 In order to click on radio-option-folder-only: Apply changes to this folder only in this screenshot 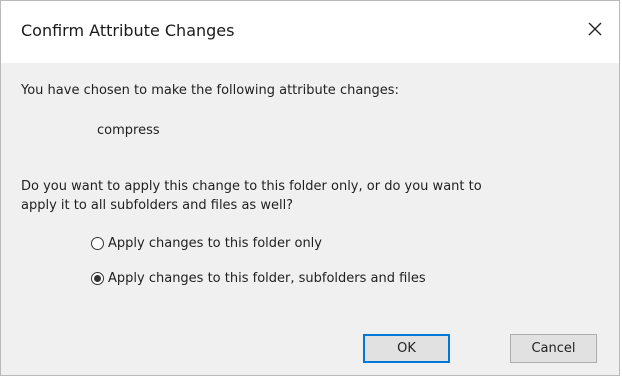, I will do `click(206, 243)`.